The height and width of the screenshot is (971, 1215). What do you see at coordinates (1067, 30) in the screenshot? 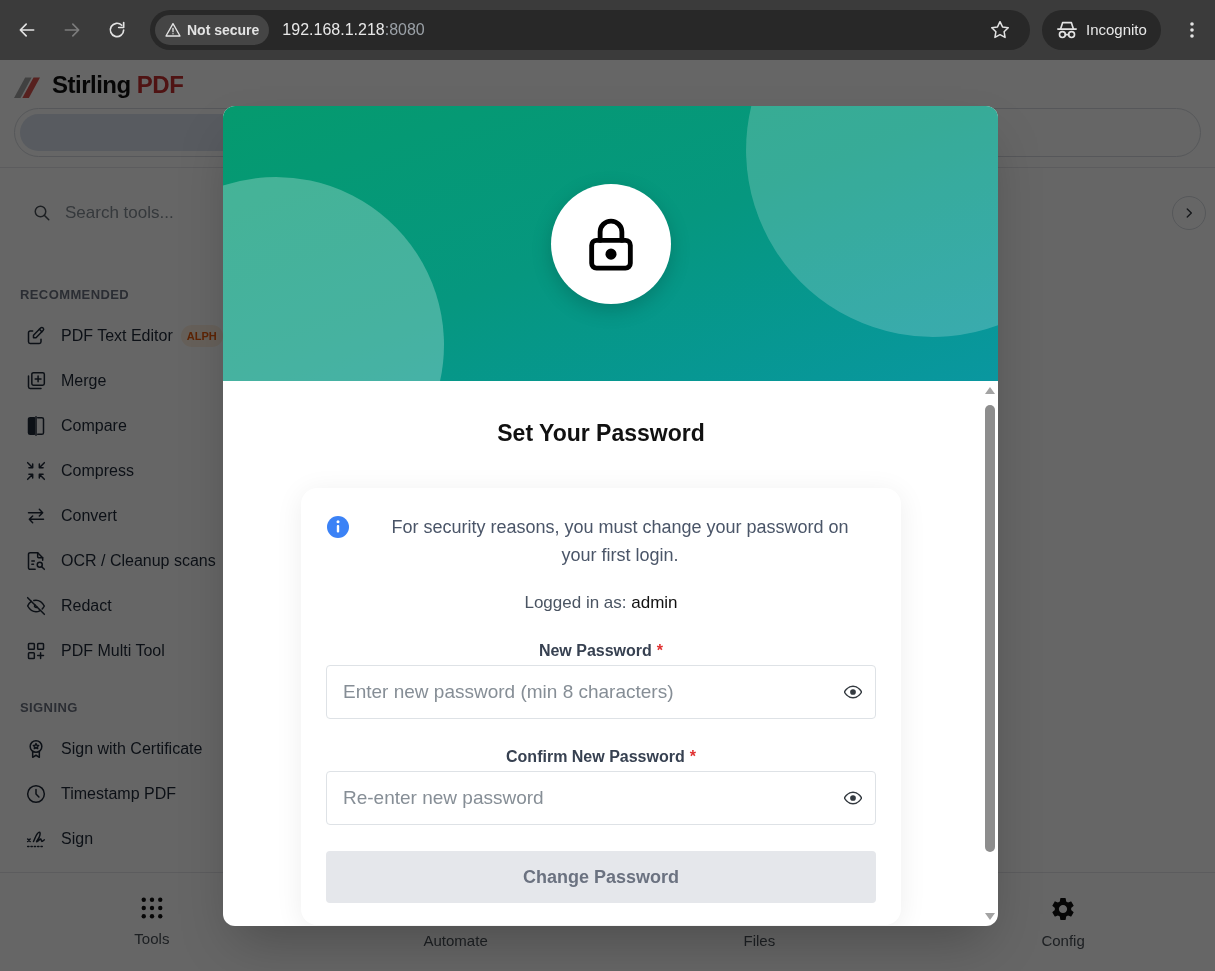
I see `hat-glasses-icon` at bounding box center [1067, 30].